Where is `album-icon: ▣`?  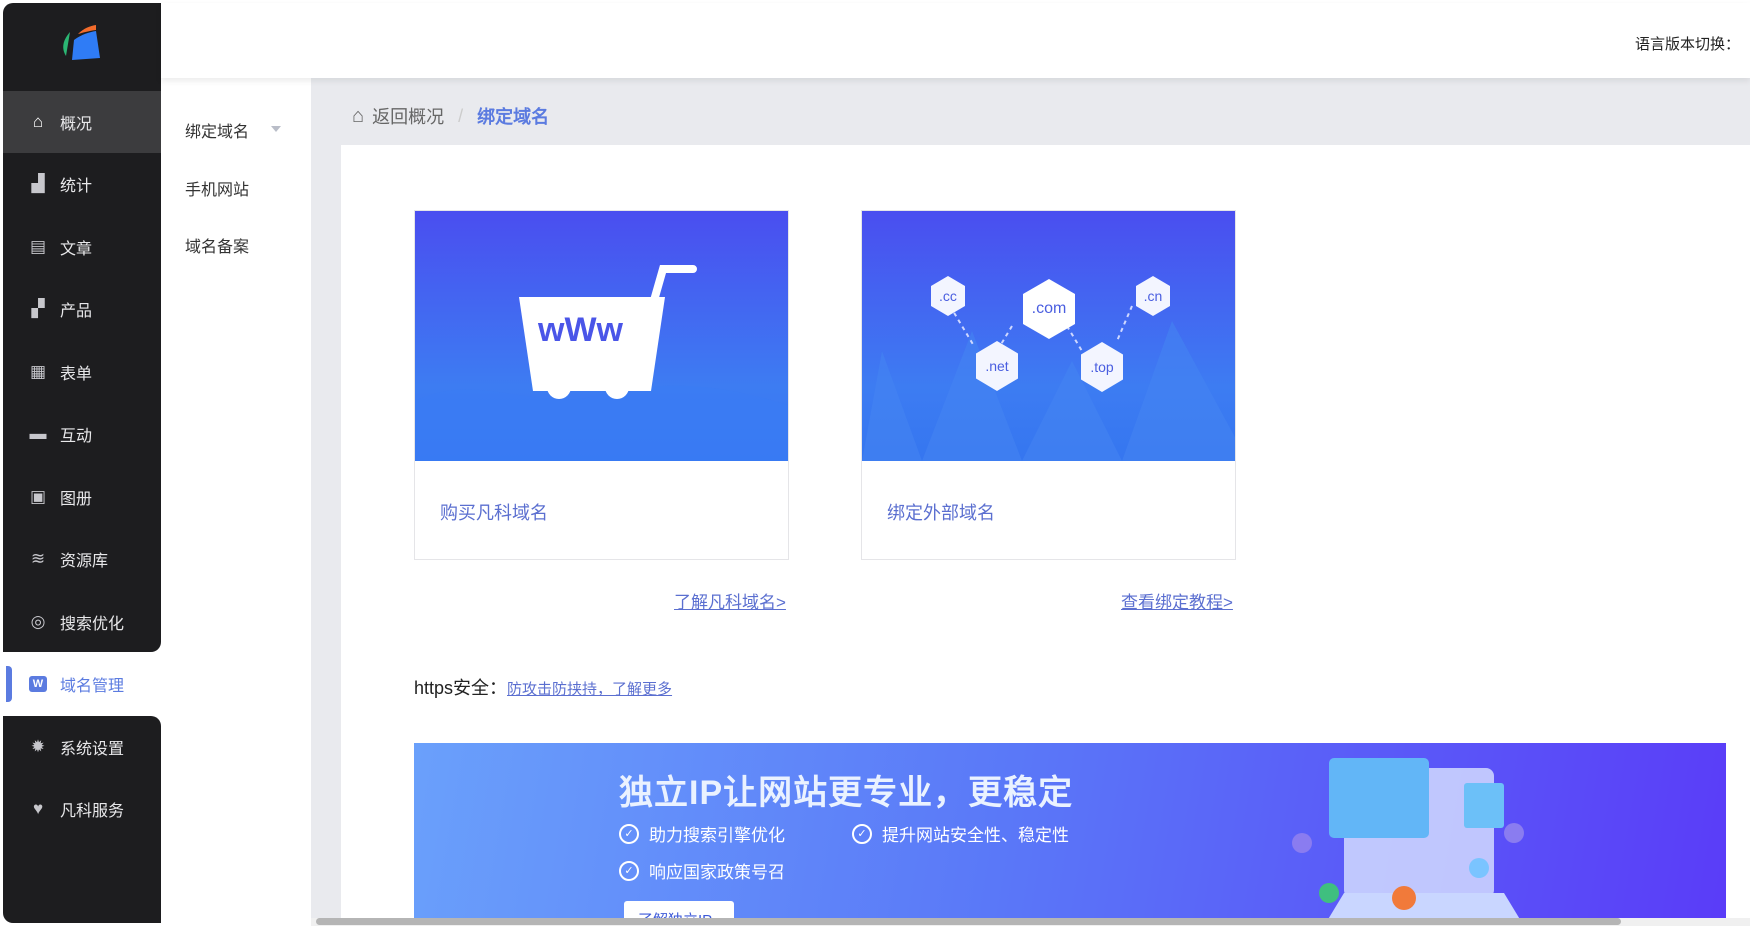
album-icon: ▣ is located at coordinates (38, 496).